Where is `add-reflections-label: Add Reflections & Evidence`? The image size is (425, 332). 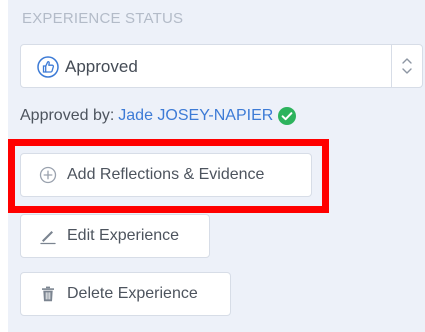 add-reflections-label: Add Reflections & Evidence is located at coordinates (166, 174).